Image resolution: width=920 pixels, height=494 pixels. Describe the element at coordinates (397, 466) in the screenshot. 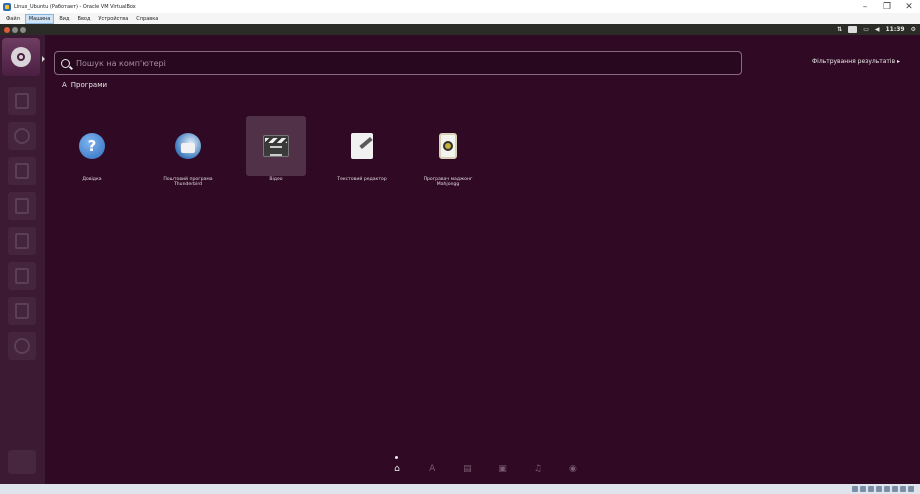

I see `home-lens-icon: ⌂` at that location.